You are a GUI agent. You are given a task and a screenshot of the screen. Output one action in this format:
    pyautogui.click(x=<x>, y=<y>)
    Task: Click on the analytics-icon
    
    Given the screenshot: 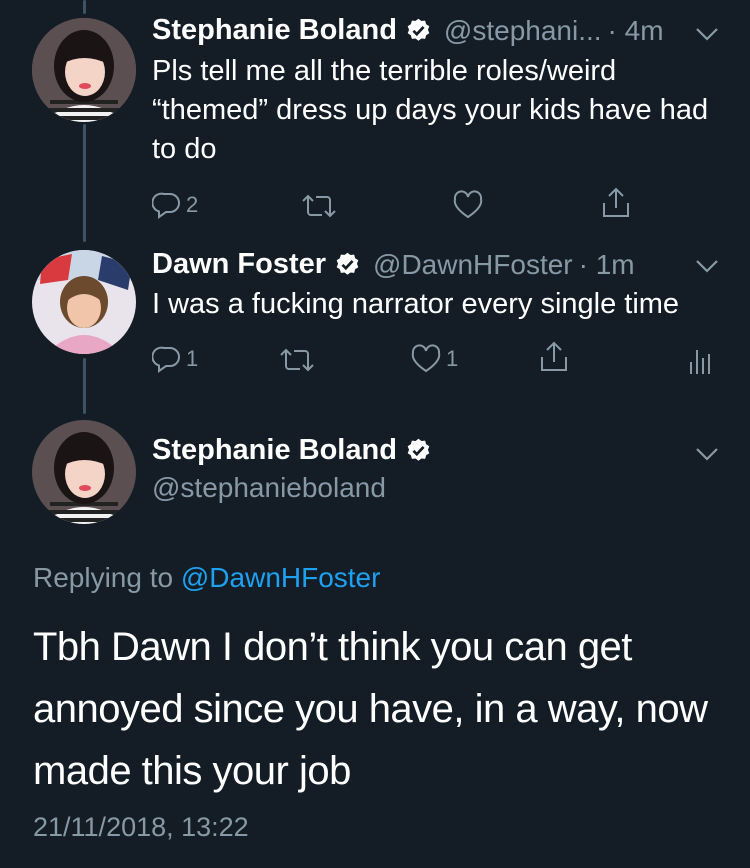 What is the action you would take?
    pyautogui.click(x=700, y=362)
    